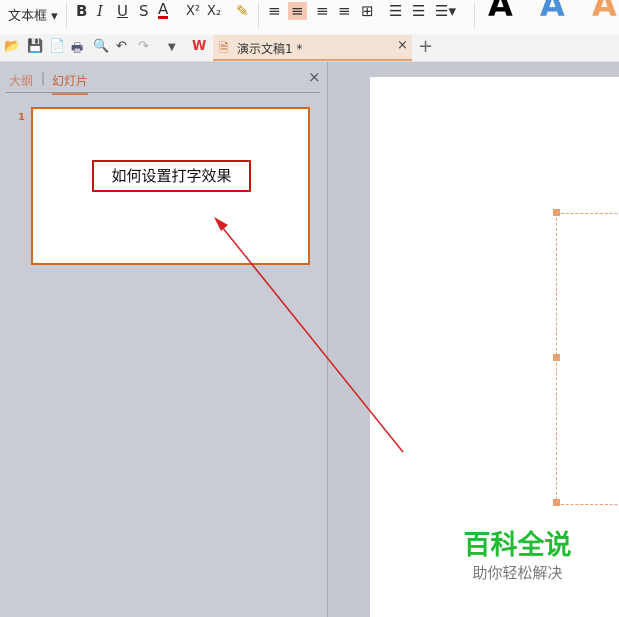 This screenshot has width=619, height=617. I want to click on watermark-title: 百科全说, so click(517, 545).